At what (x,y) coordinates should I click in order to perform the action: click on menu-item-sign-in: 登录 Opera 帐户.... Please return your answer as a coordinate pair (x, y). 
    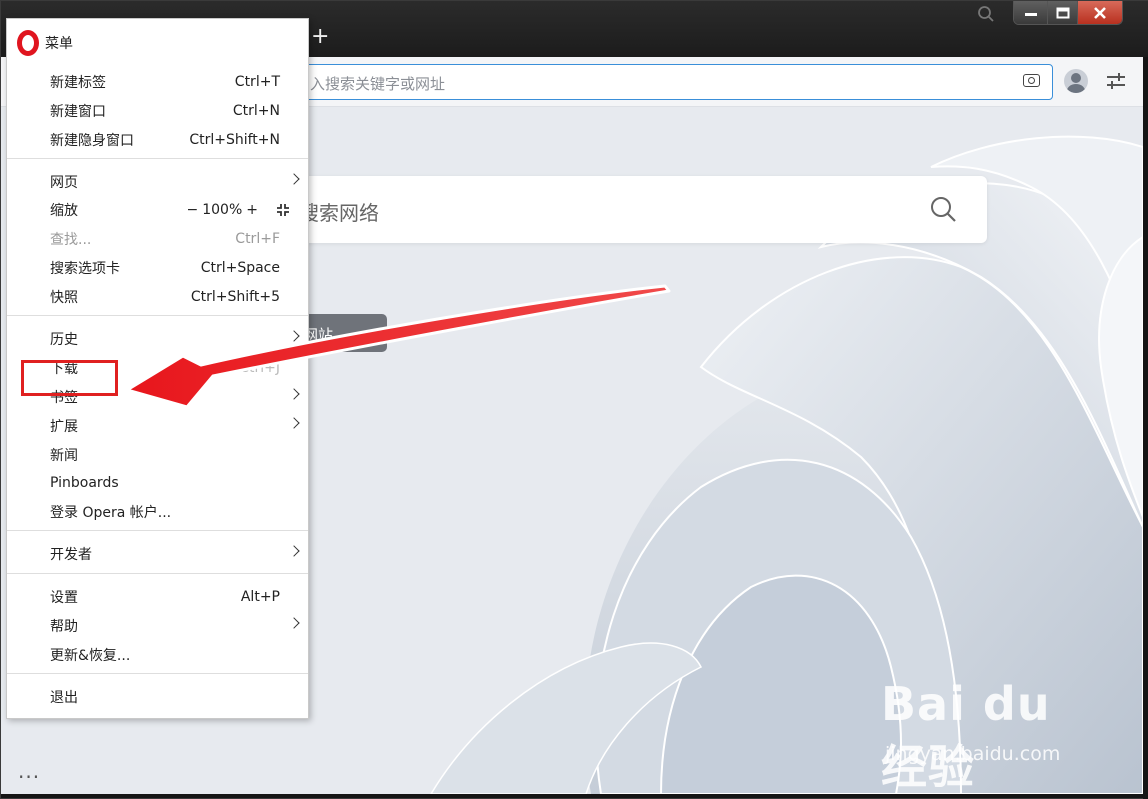
    Looking at the image, I should click on (157, 512).